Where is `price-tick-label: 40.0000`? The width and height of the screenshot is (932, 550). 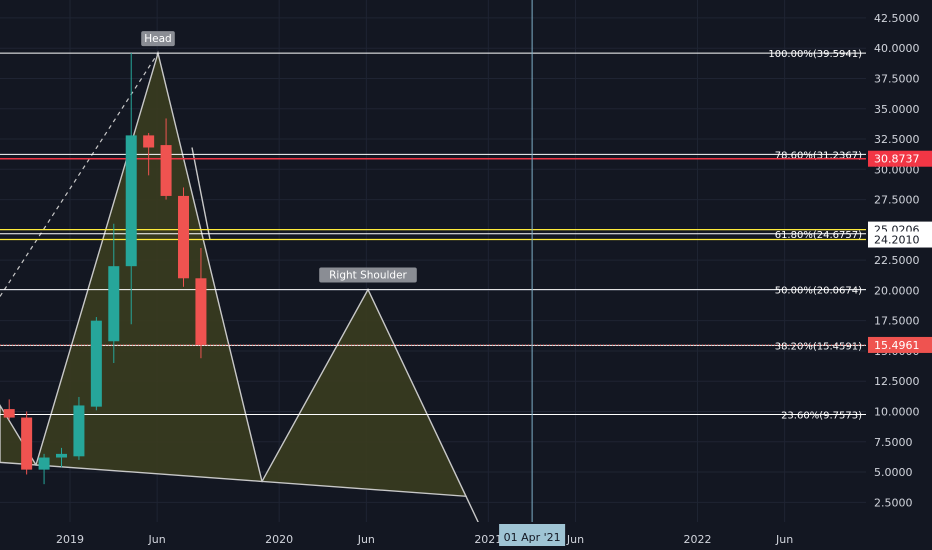
price-tick-label: 40.0000 is located at coordinates (897, 48).